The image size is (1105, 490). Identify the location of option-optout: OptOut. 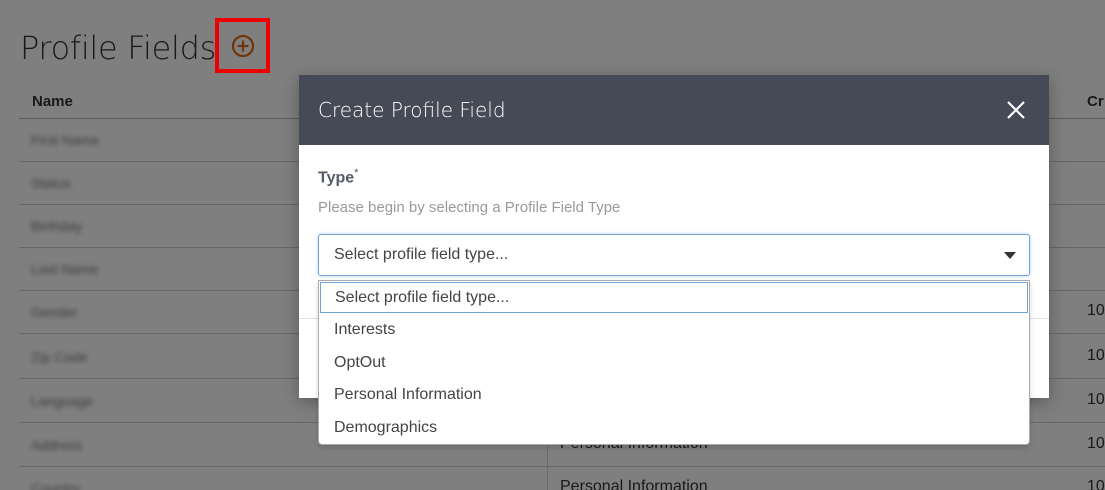
(674, 363).